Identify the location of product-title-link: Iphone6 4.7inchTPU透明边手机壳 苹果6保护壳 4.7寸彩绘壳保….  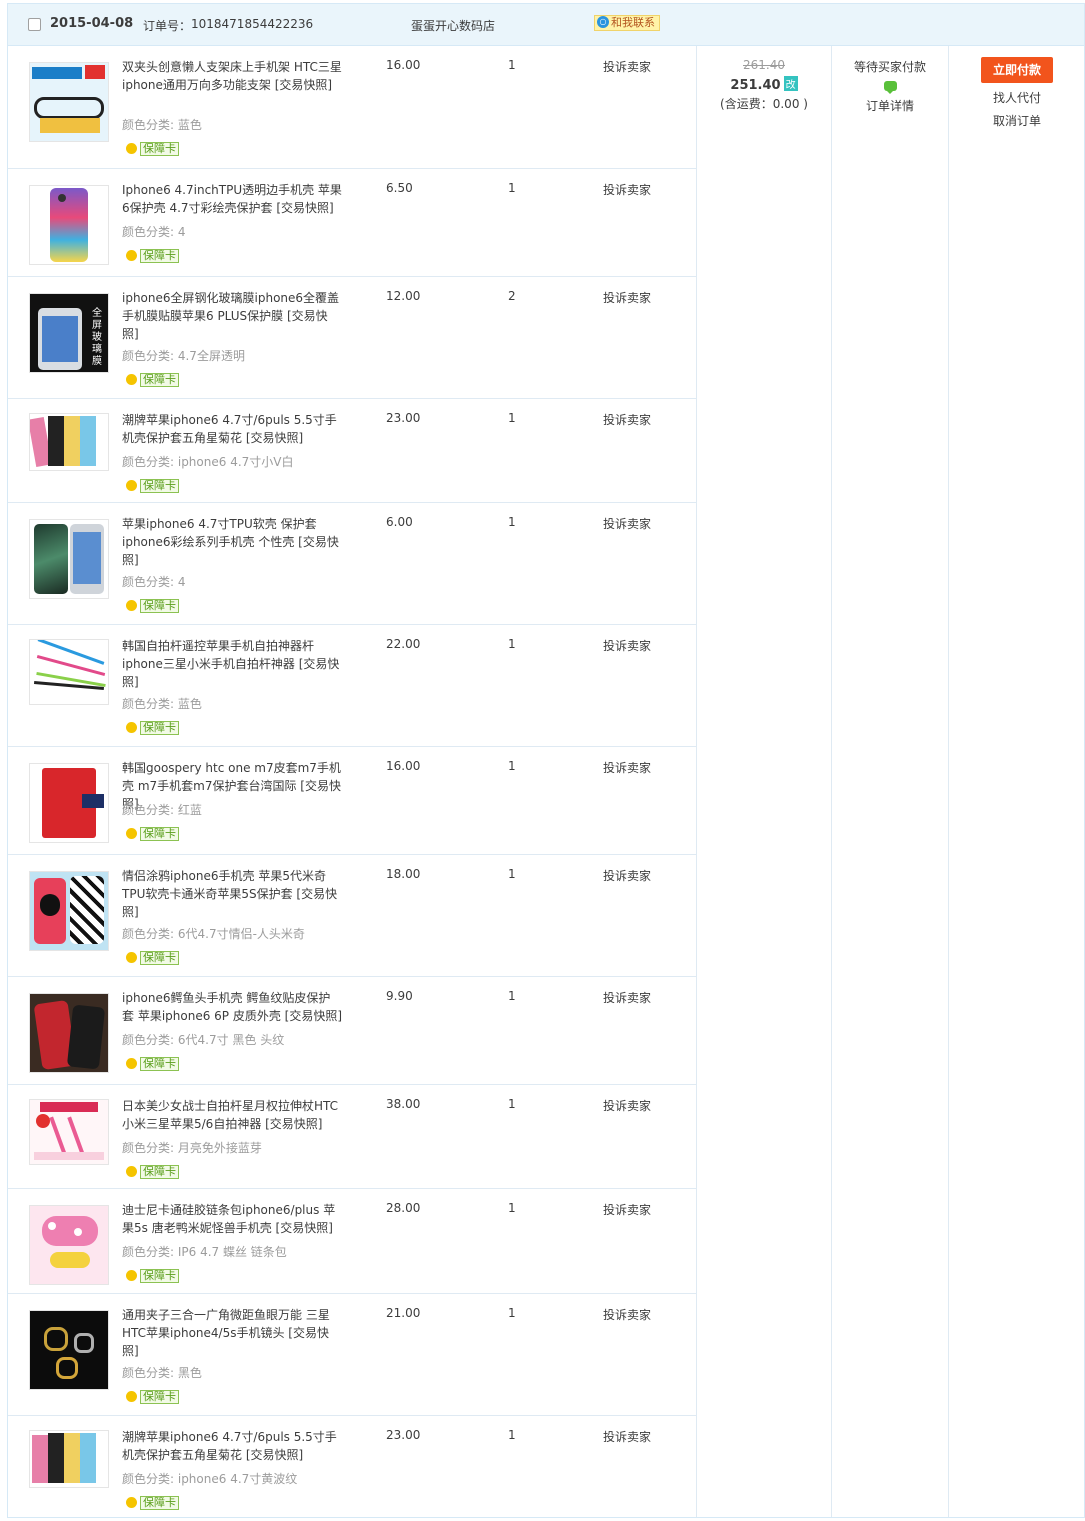
(232, 199).